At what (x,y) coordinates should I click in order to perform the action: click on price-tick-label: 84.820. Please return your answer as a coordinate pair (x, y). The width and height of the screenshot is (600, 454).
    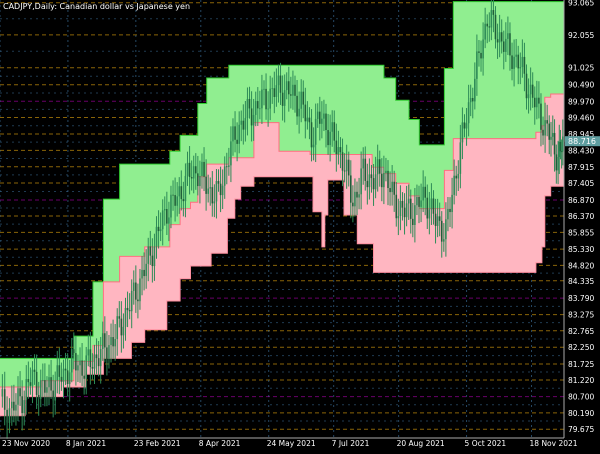
    Looking at the image, I should click on (581, 265).